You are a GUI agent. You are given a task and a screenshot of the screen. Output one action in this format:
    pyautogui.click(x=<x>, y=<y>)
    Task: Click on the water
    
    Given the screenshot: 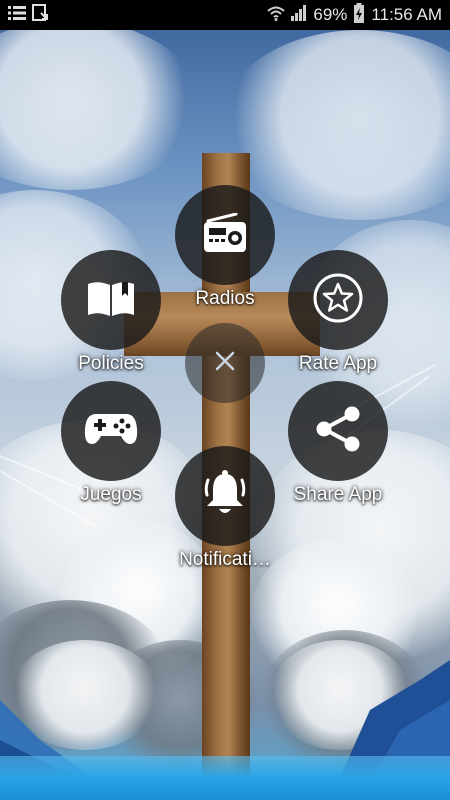 What is the action you would take?
    pyautogui.click(x=225, y=778)
    